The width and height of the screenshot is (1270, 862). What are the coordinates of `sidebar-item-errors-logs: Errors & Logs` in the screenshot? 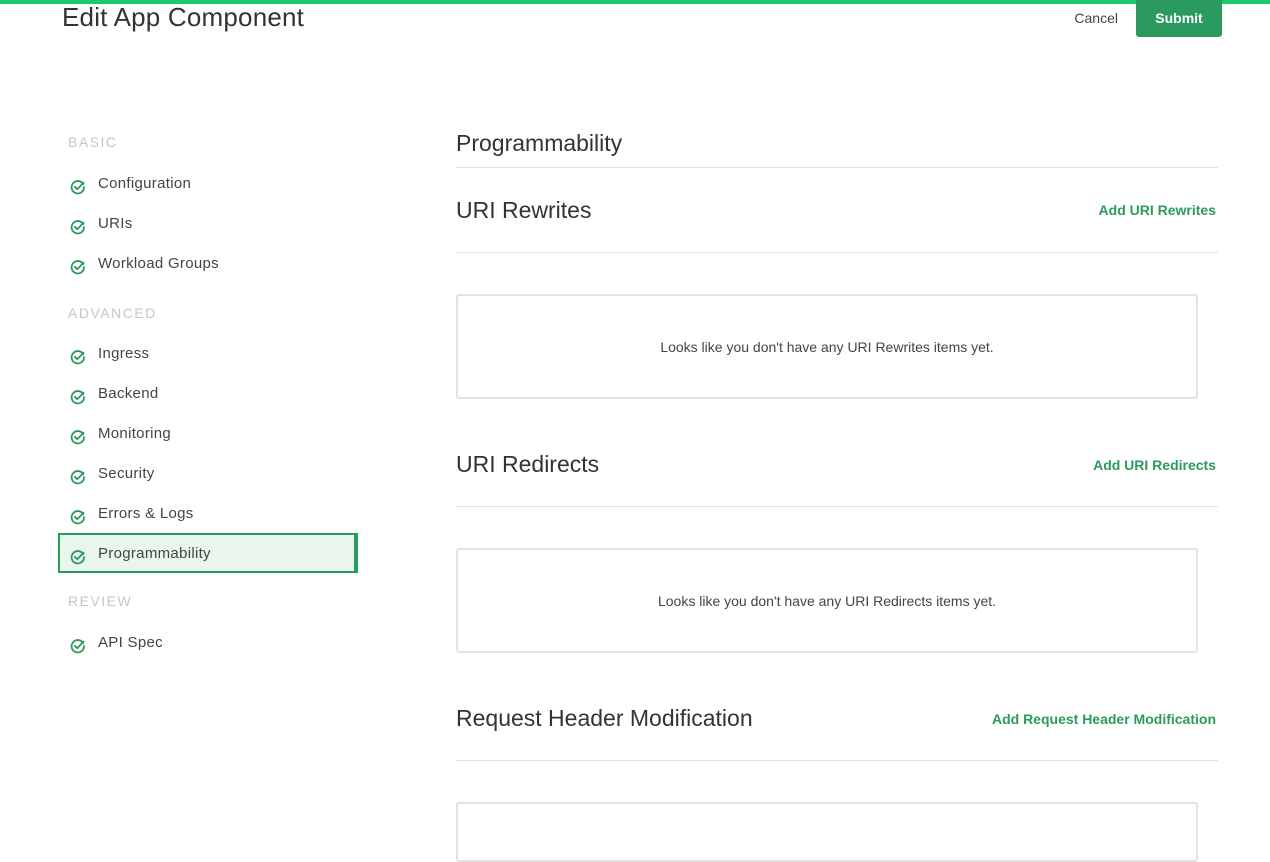 It's located at (208, 513).